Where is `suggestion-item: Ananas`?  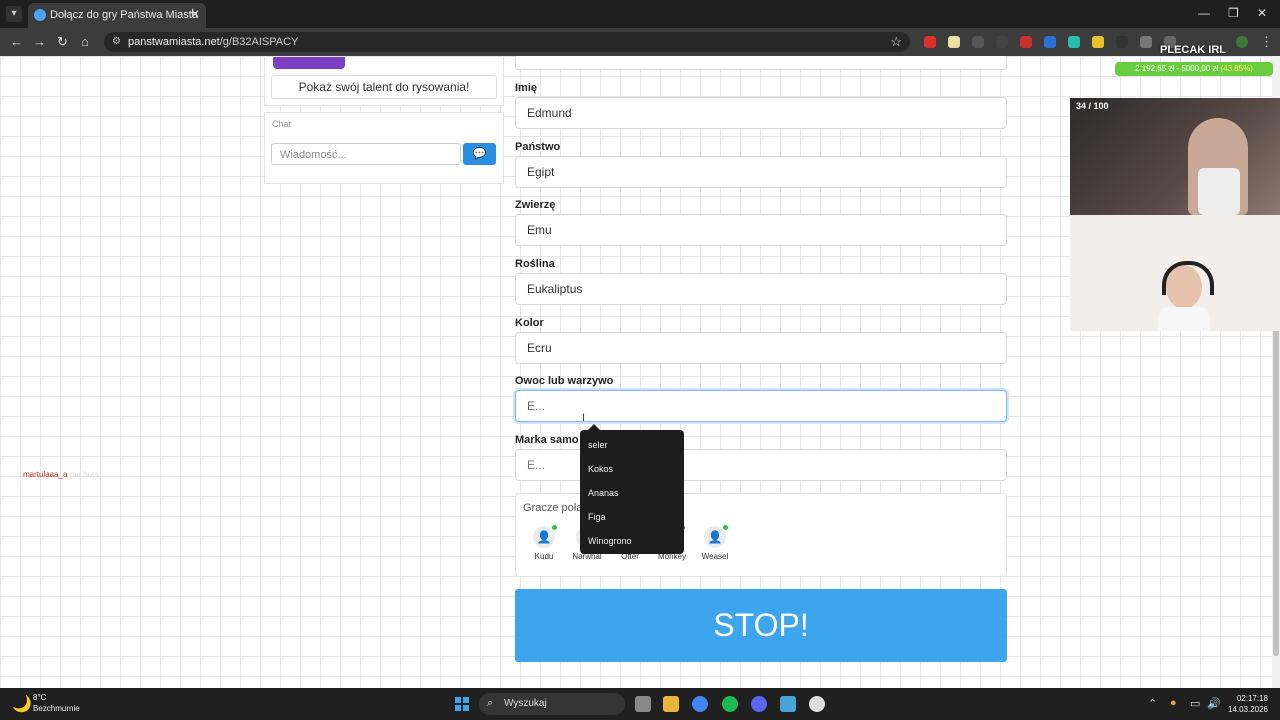
suggestion-item: Ananas is located at coordinates (603, 493).